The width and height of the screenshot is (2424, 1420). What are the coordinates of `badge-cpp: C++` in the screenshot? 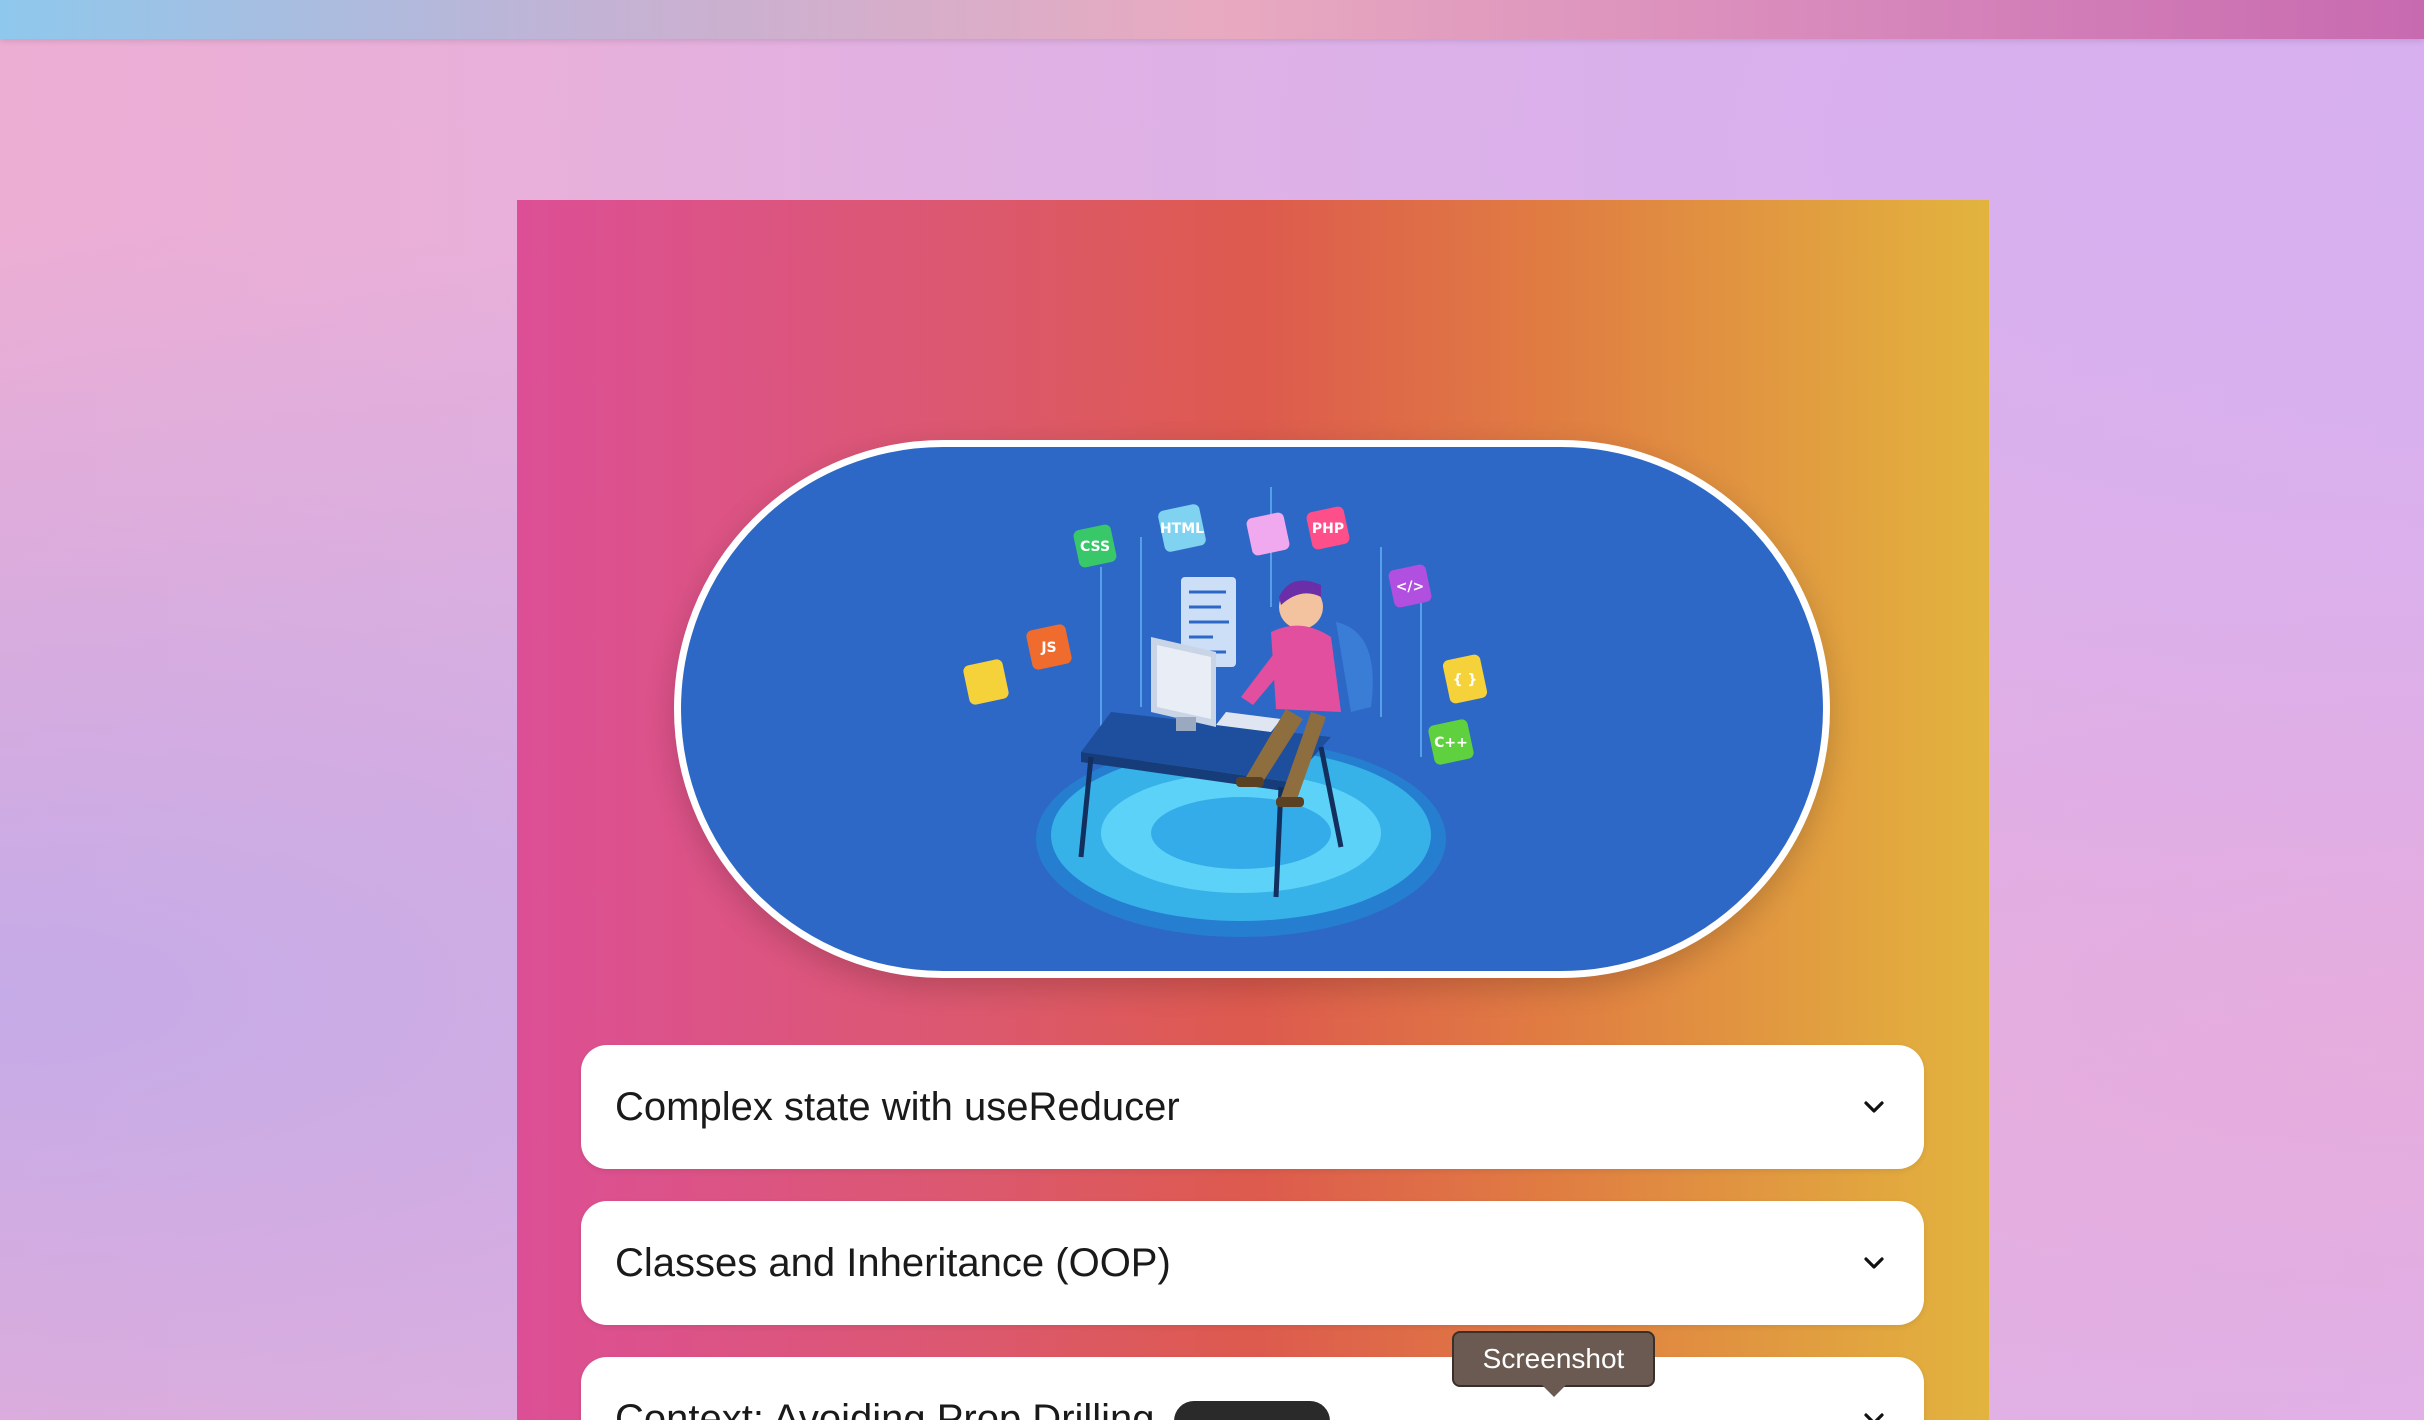 It's located at (1451, 743).